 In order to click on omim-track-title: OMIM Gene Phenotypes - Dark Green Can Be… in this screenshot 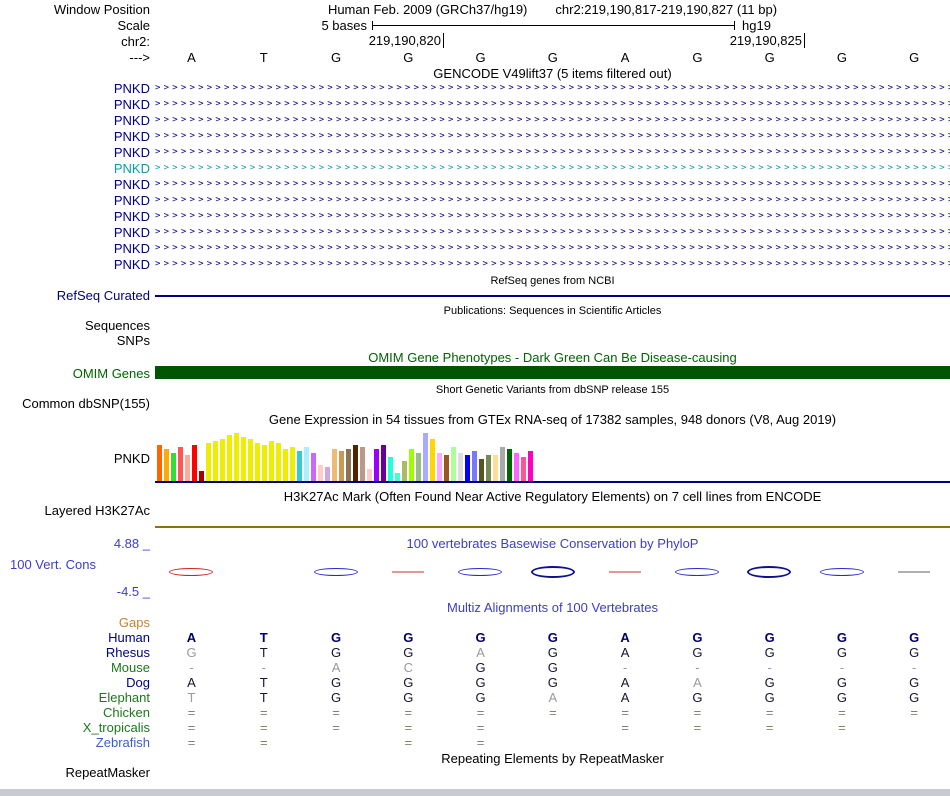, I will do `click(552, 357)`.